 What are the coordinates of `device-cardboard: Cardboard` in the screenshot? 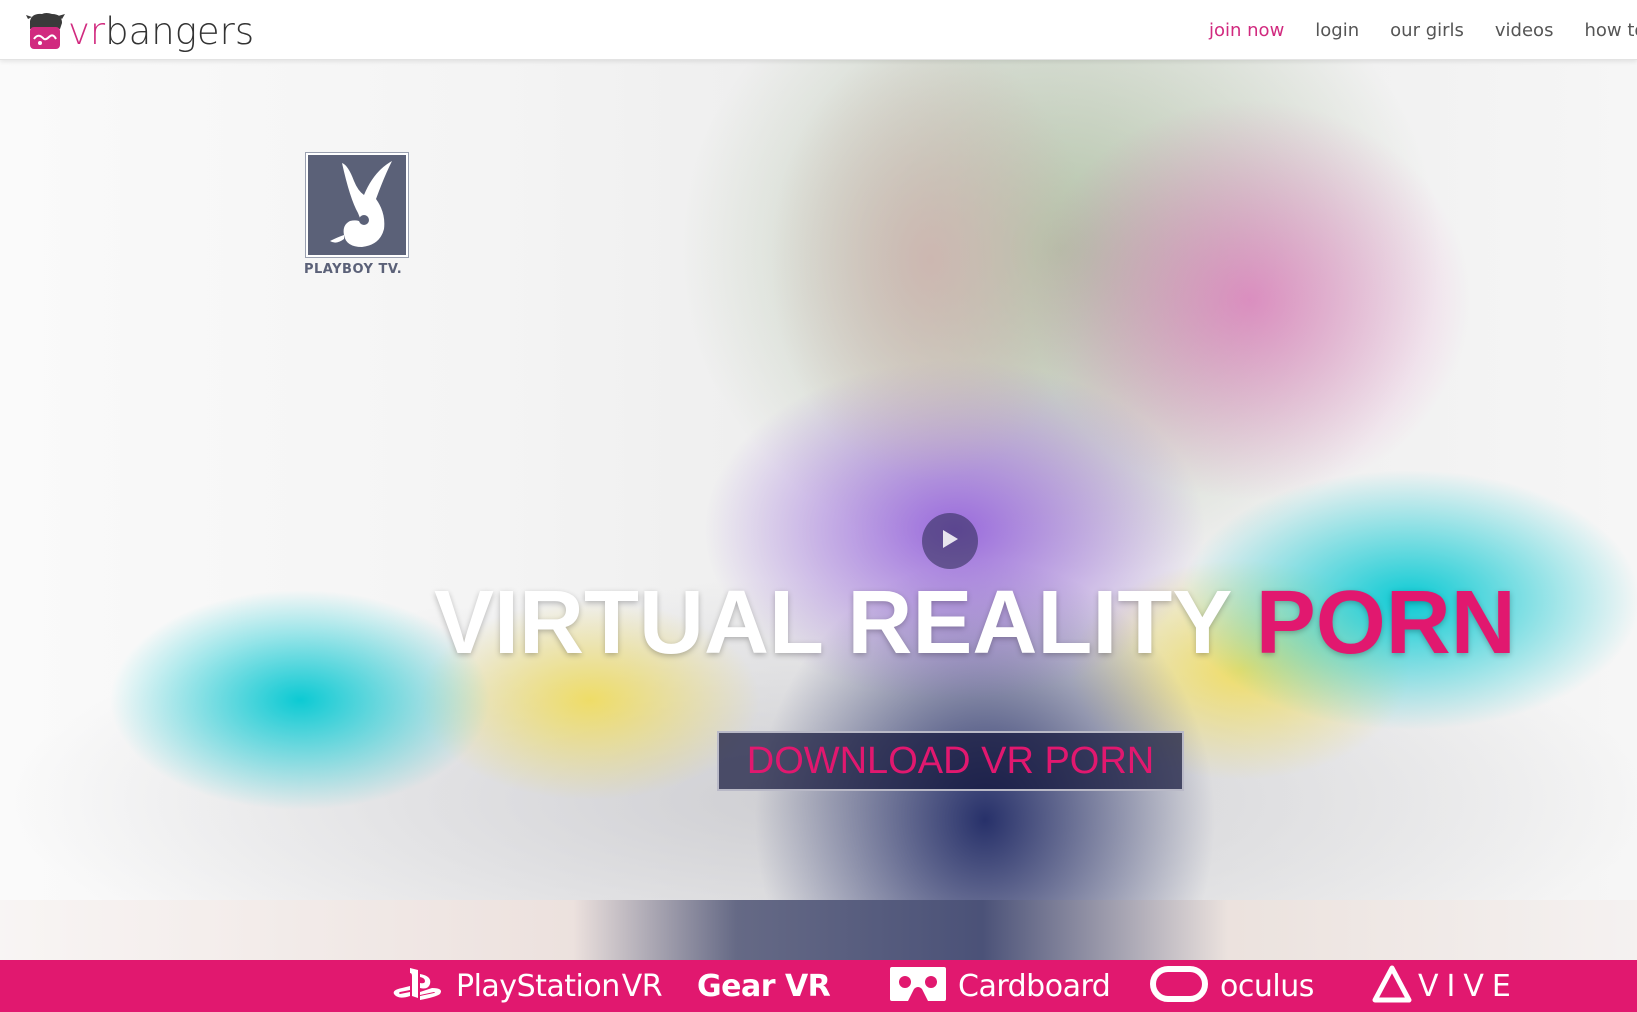 It's located at (999, 986).